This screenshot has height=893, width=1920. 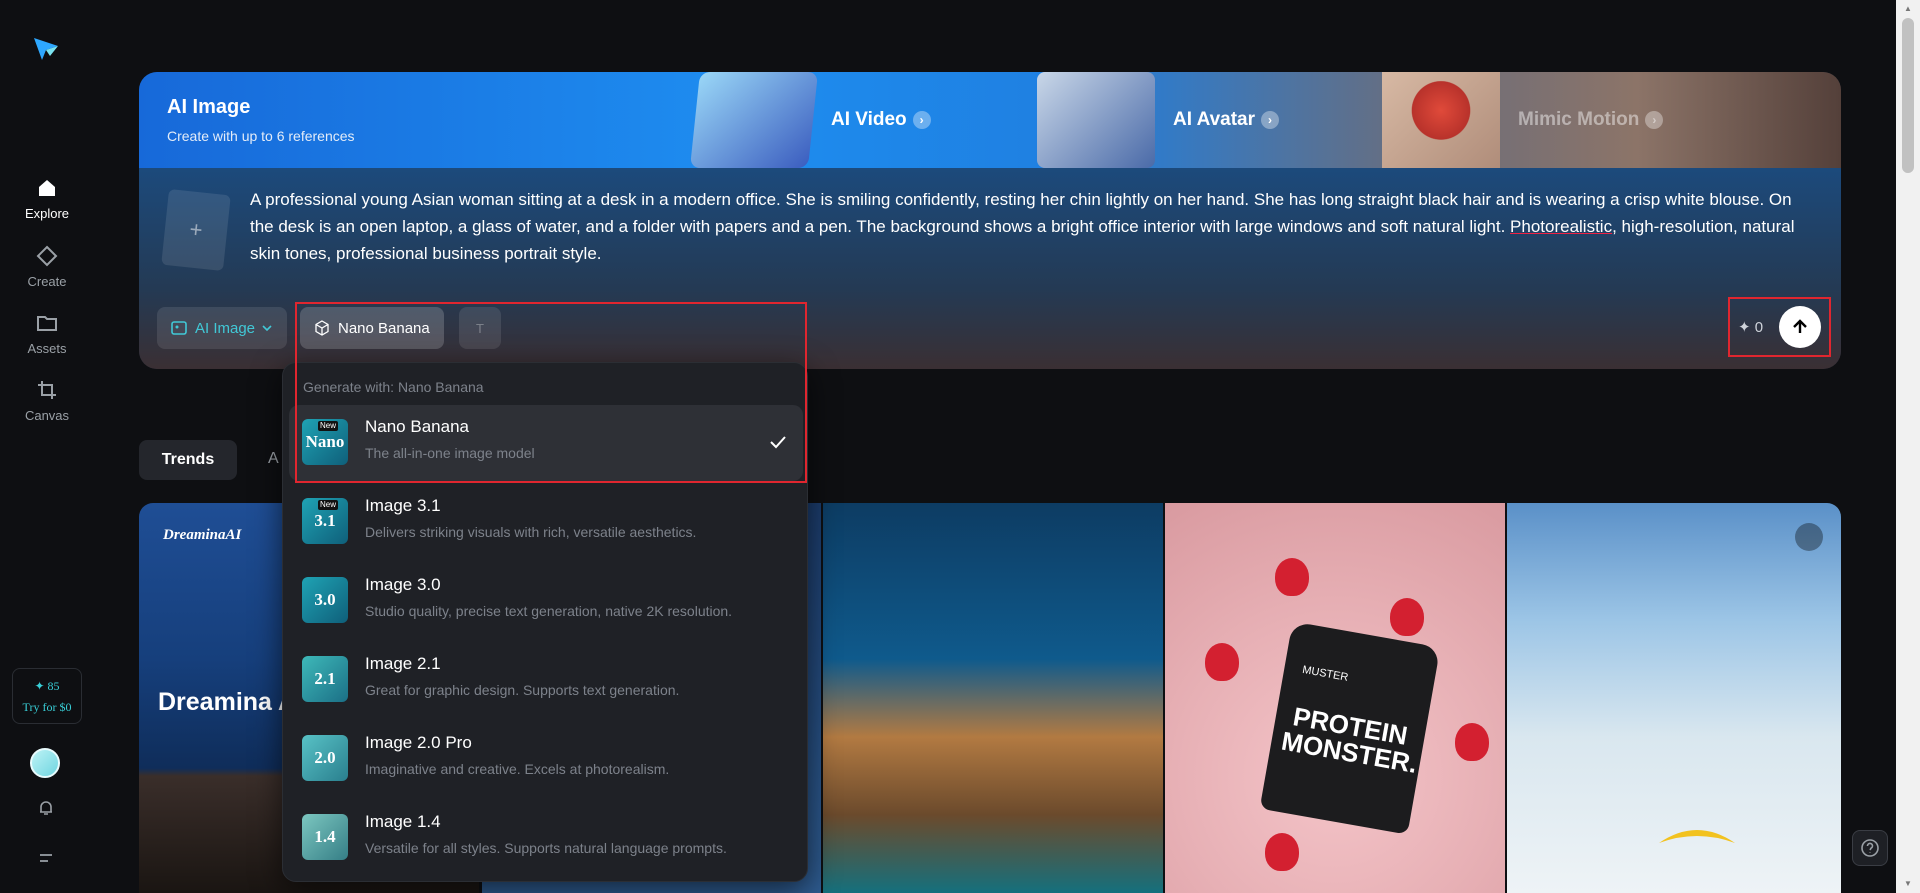 I want to click on crop-icon, so click(x=47, y=390).